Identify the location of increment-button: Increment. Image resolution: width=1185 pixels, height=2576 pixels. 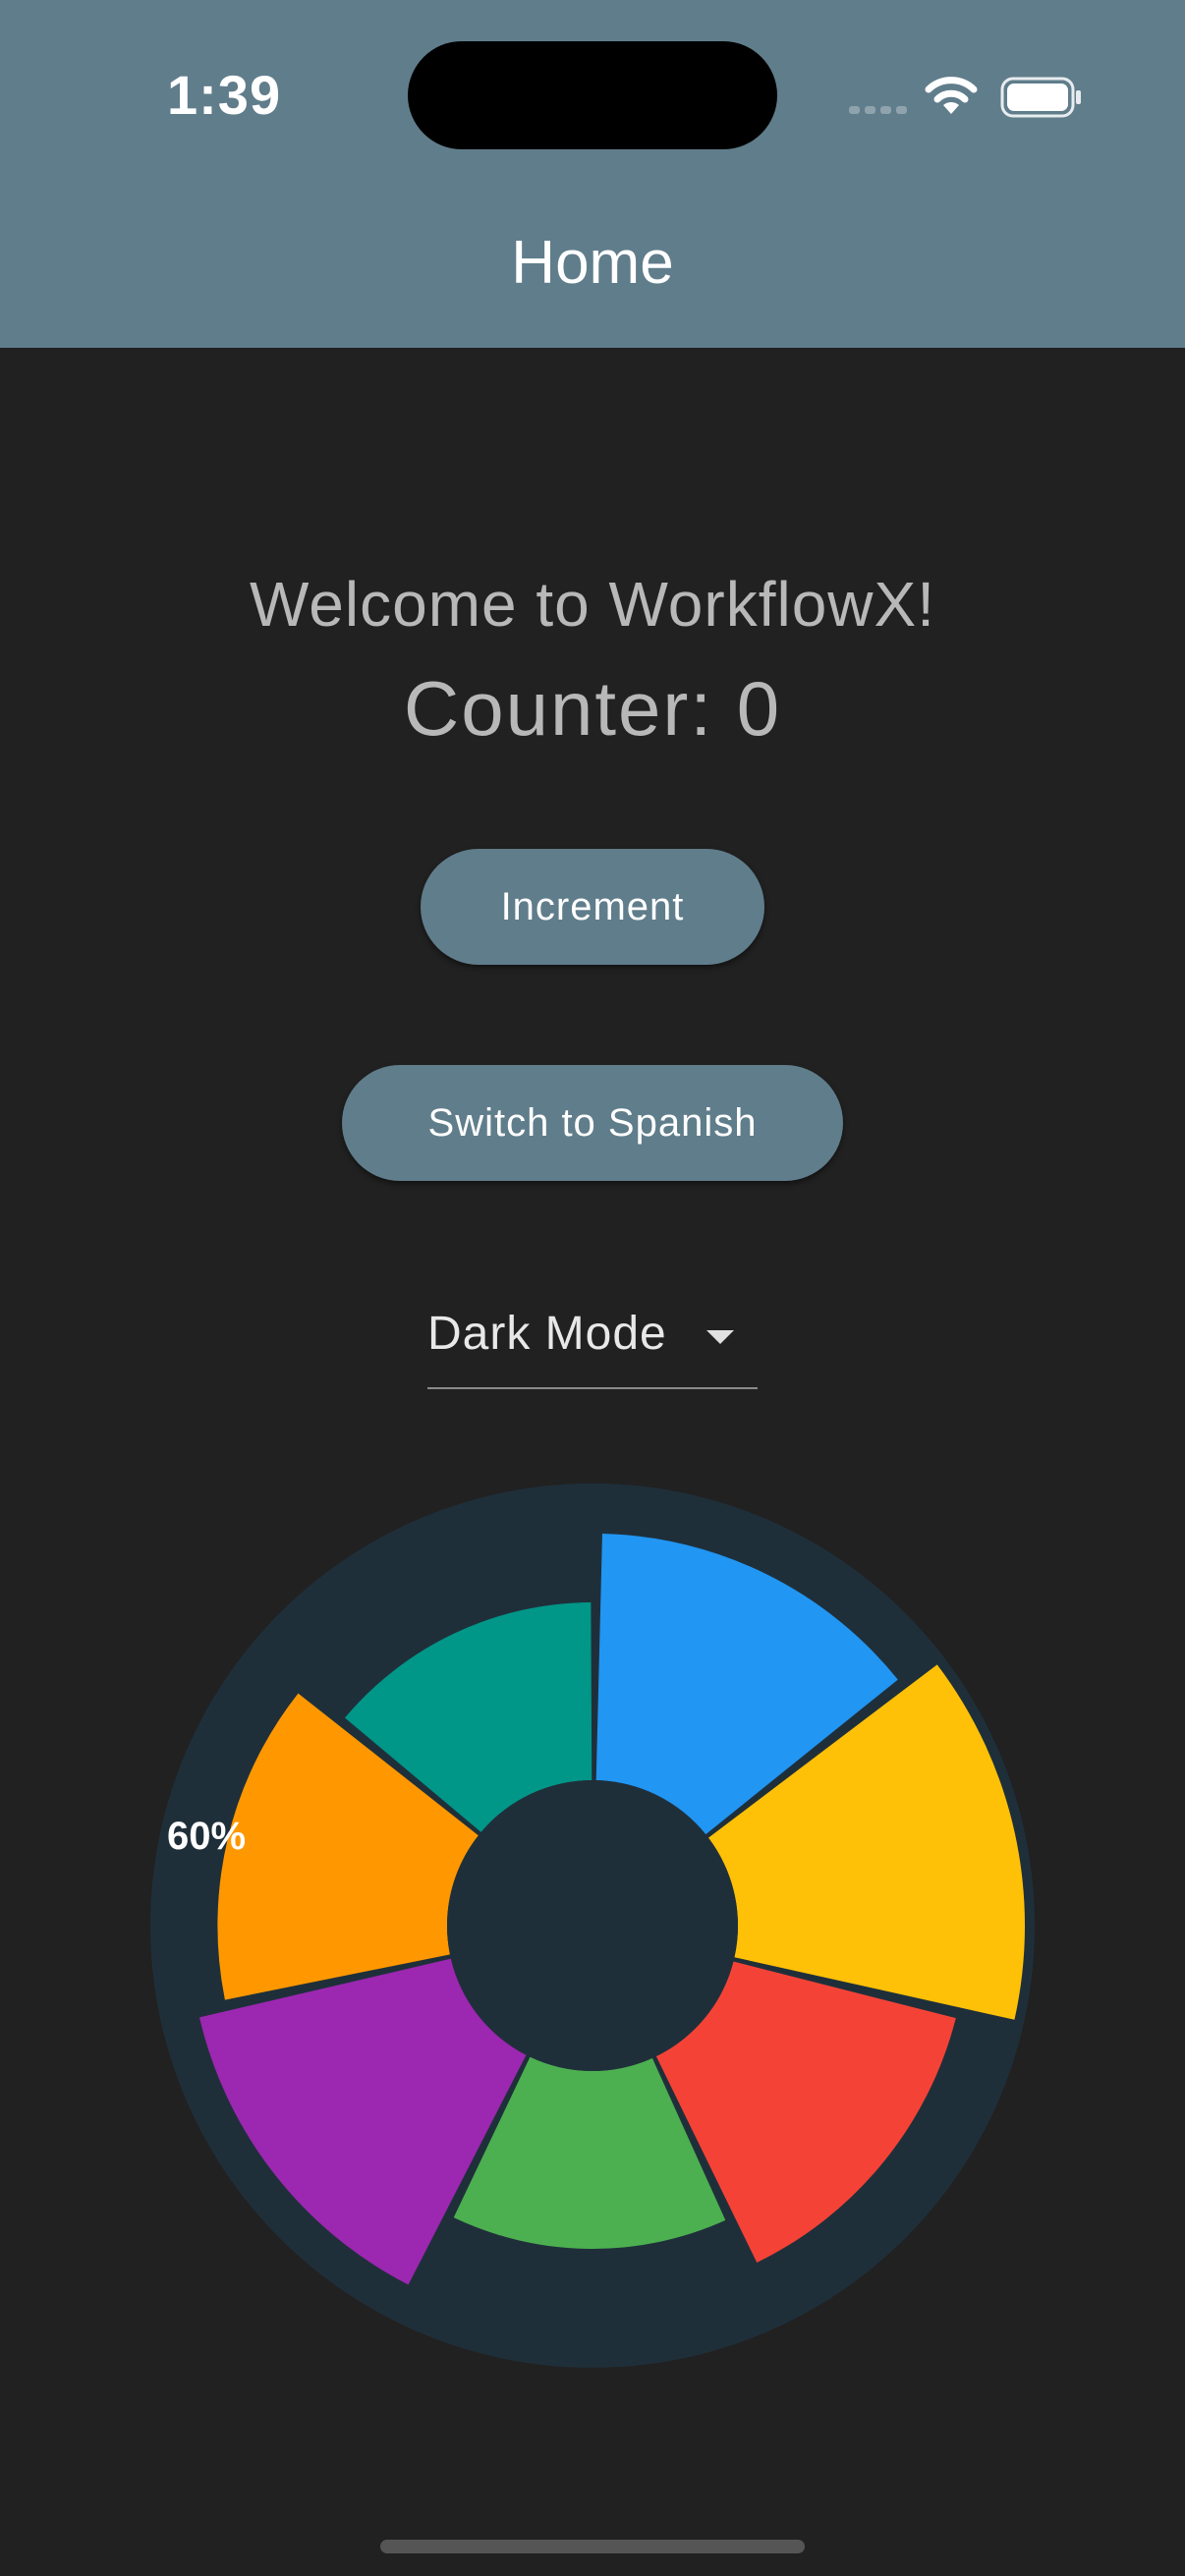
(592, 907).